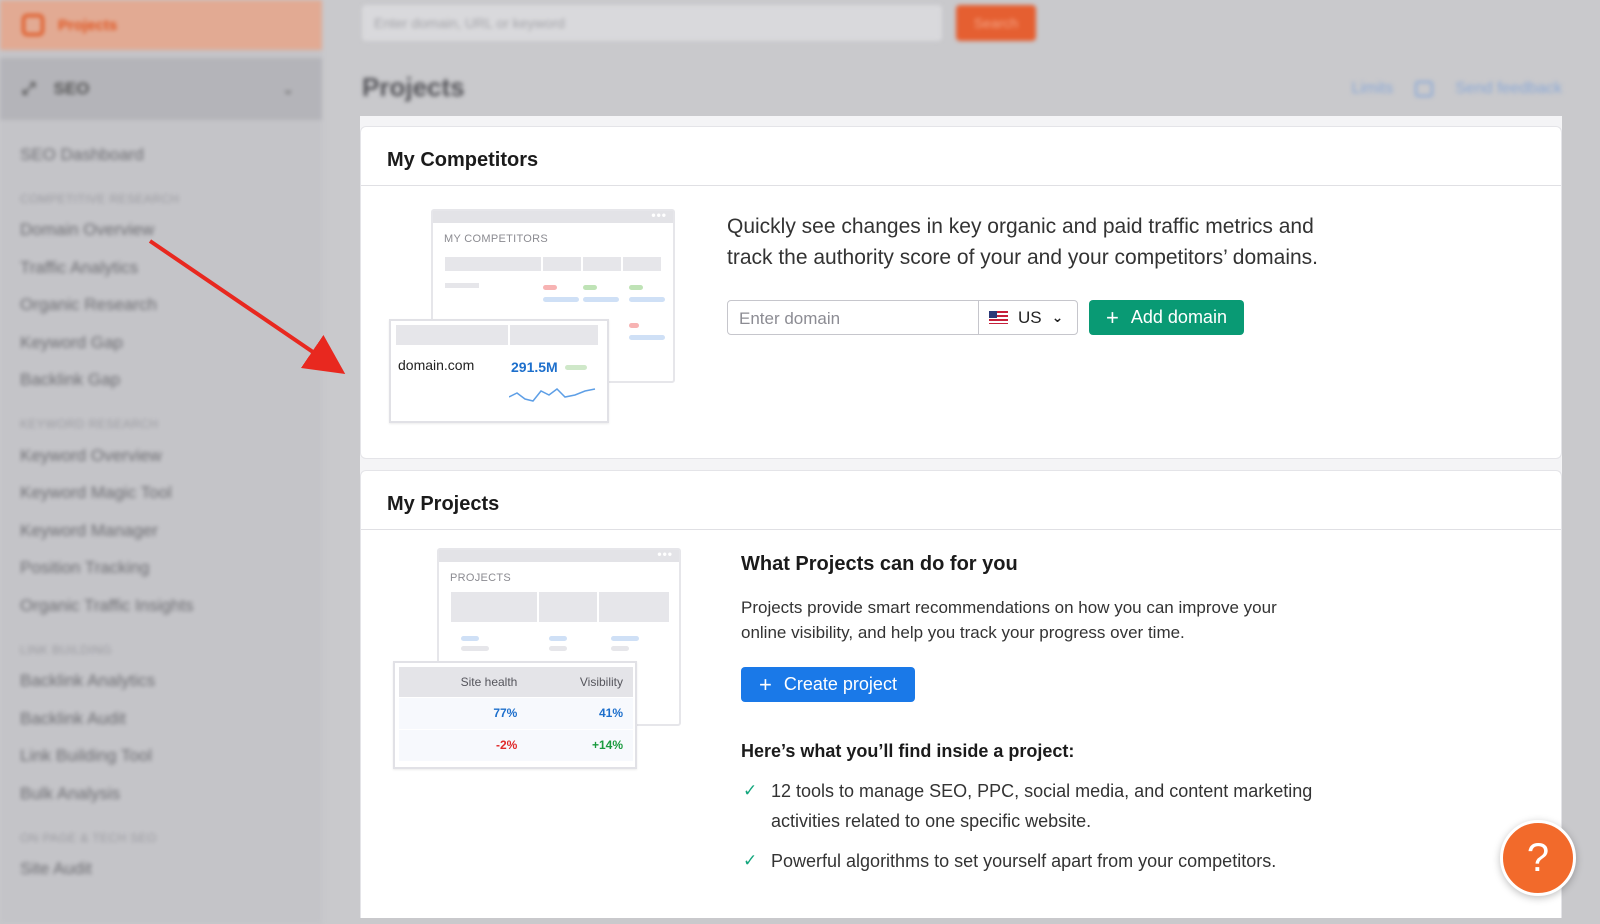 Image resolution: width=1600 pixels, height=924 pixels. Describe the element at coordinates (853, 317) in the screenshot. I see `enter-domain-input: Enter domain` at that location.